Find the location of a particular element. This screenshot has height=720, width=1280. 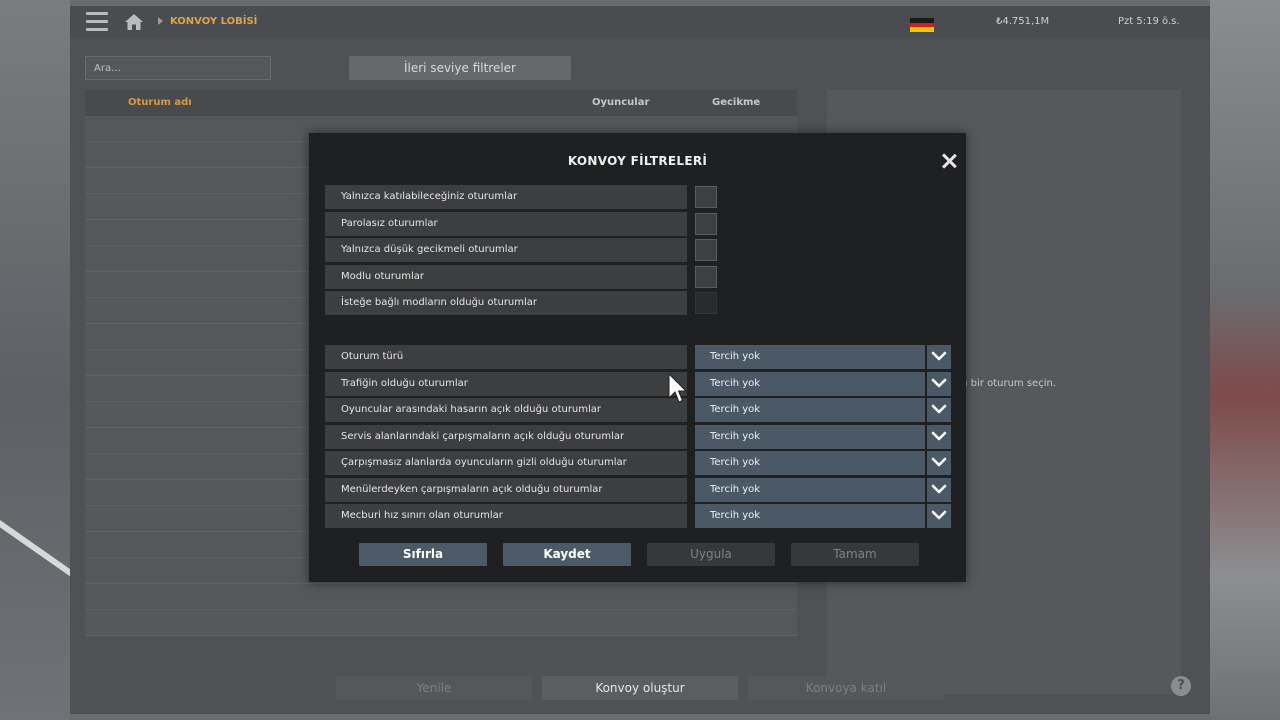

menu-icon is located at coordinates (97, 22).